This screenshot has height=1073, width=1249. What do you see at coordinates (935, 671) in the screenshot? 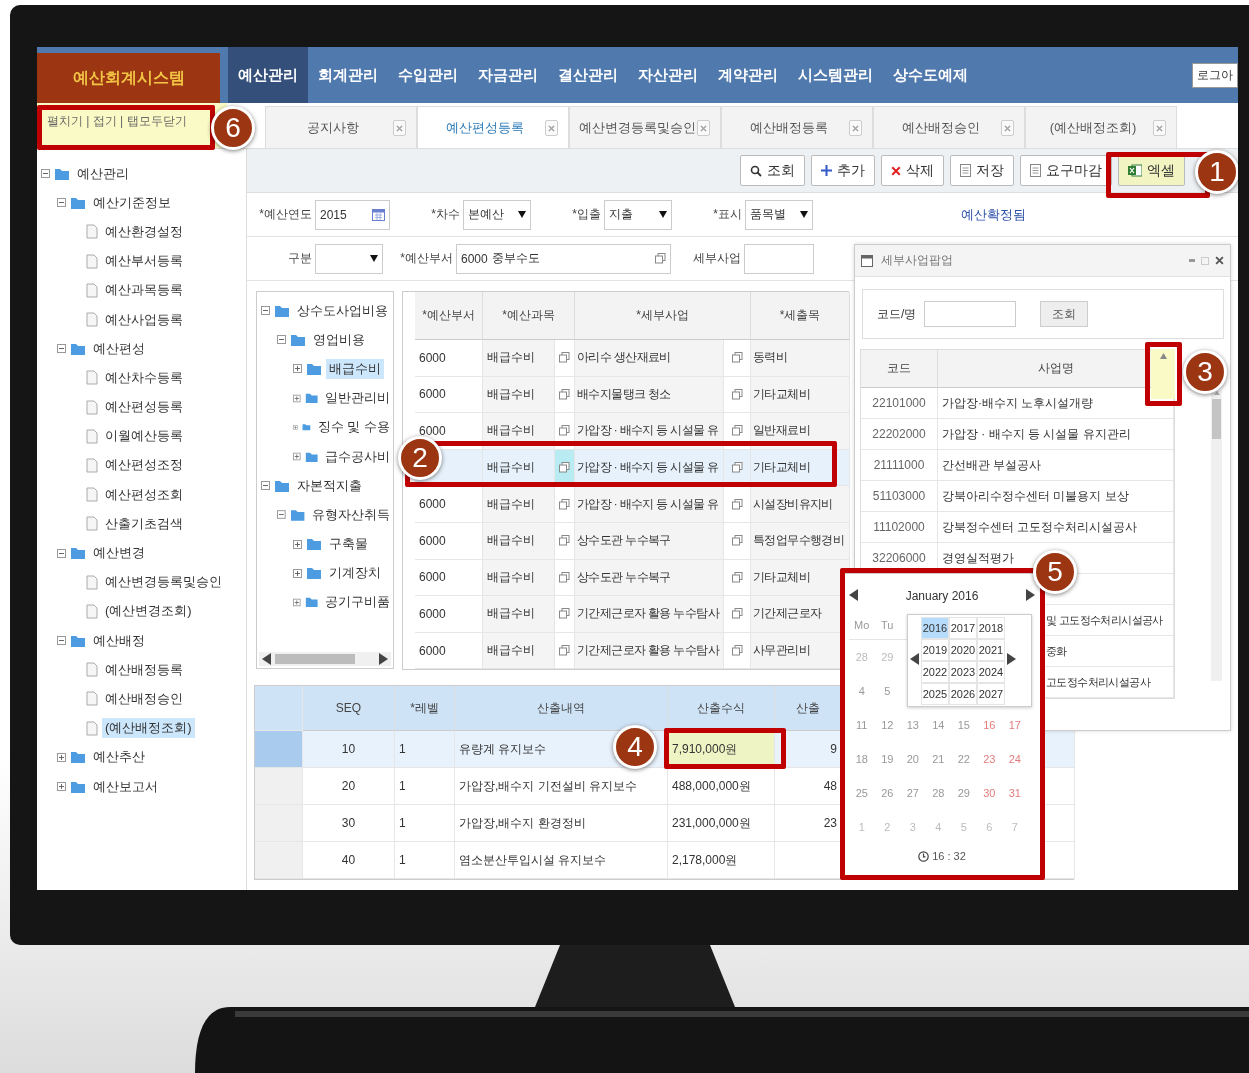
I see `year-option: 2022` at bounding box center [935, 671].